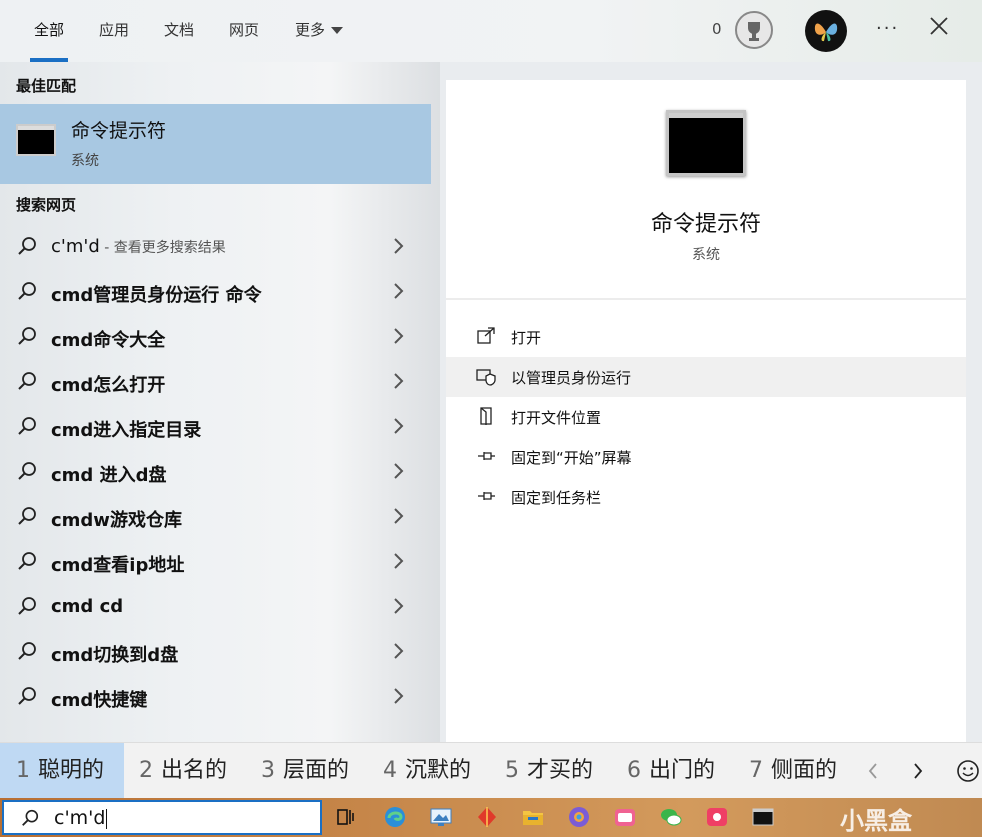  What do you see at coordinates (706, 497) in the screenshot?
I see `action-pin-to-taskbar: 固定到任务栏` at bounding box center [706, 497].